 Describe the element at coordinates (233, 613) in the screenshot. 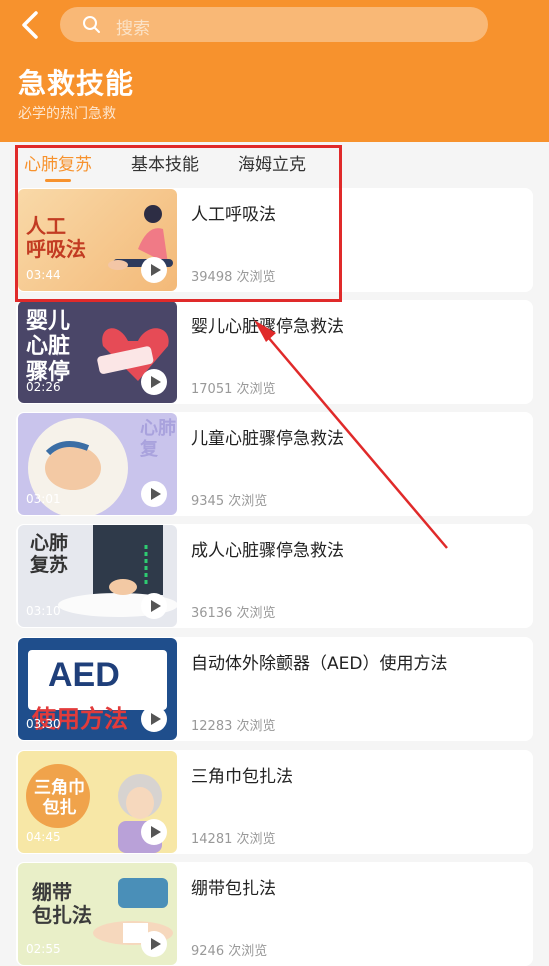

I see `video-views: 36136 次浏览` at that location.